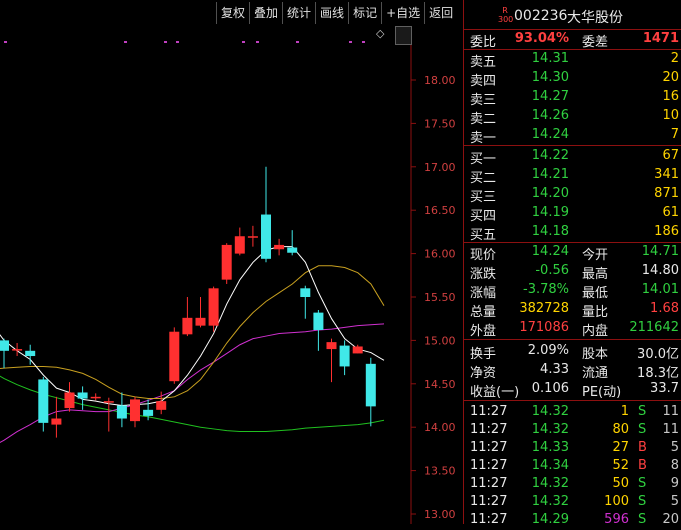  I want to click on stat-row: 现价 14.24 今开 14.71, so click(572, 253).